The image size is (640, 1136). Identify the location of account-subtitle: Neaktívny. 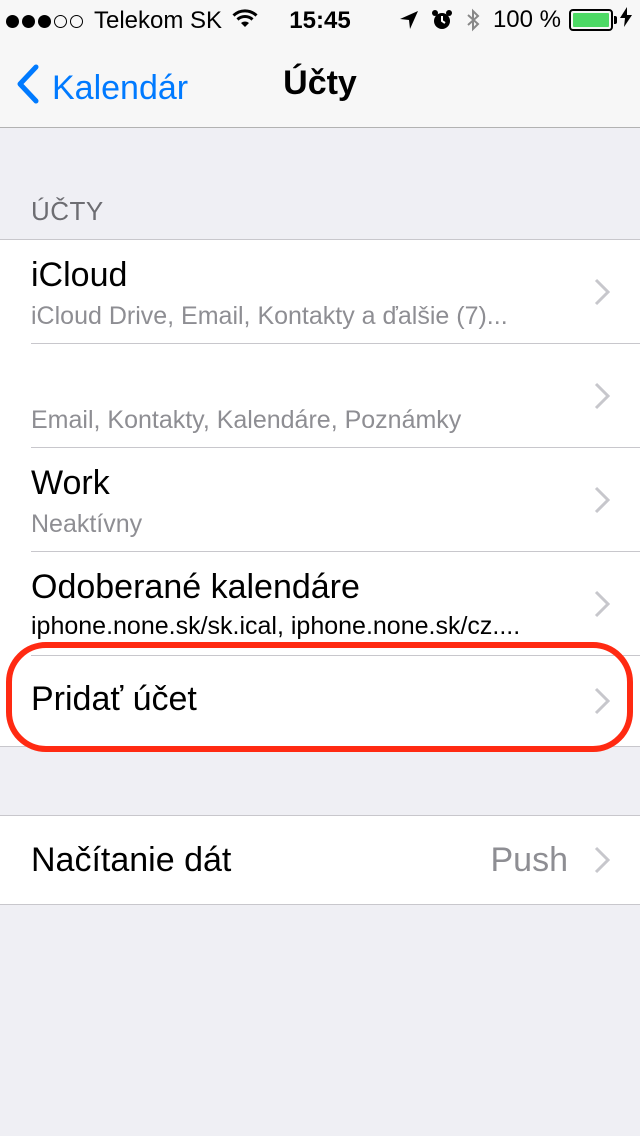
(87, 524).